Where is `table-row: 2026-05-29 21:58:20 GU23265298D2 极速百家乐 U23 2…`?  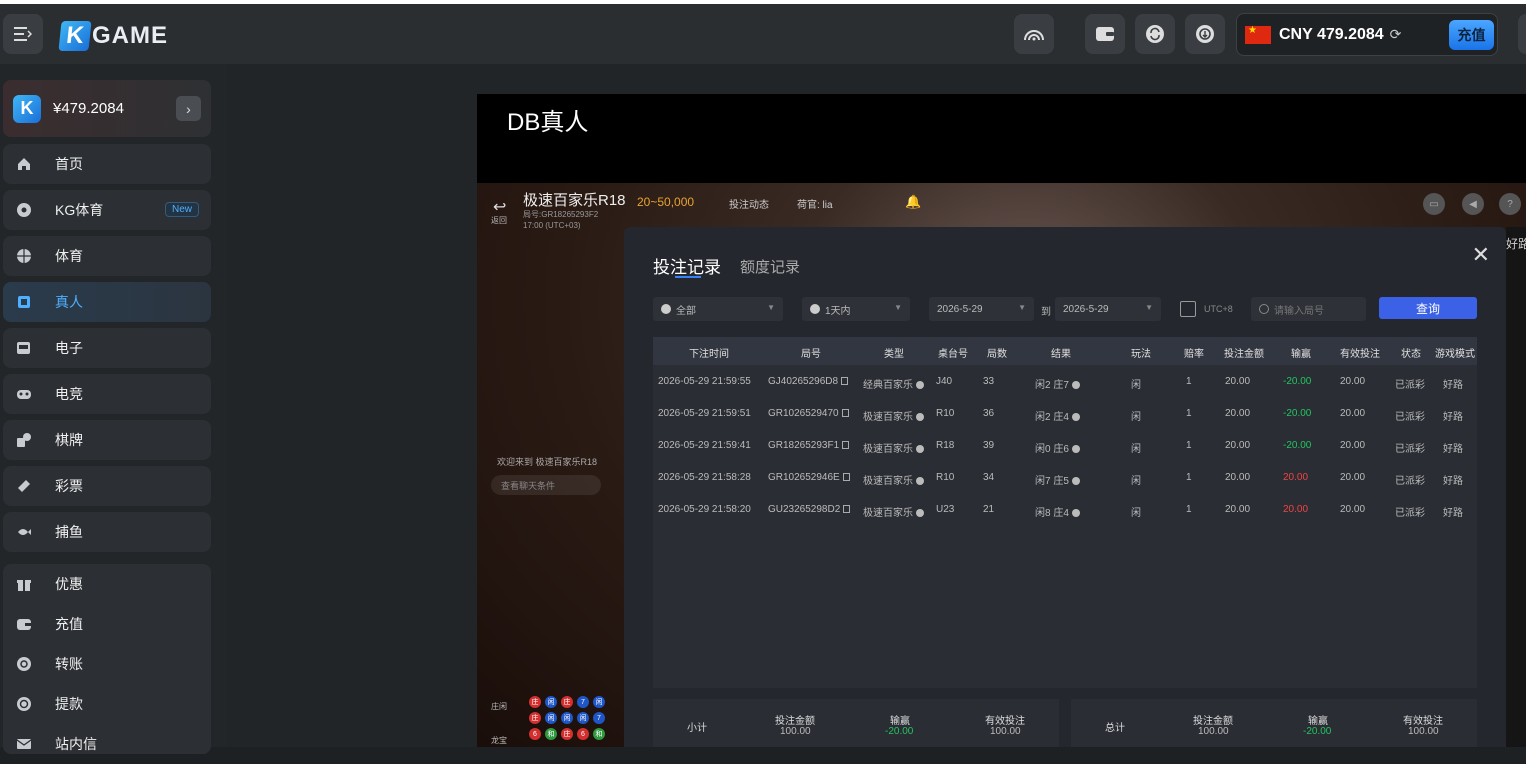
table-row: 2026-05-29 21:58:20 GU23265298D2 极速百家乐 U23 2… is located at coordinates (1065, 512).